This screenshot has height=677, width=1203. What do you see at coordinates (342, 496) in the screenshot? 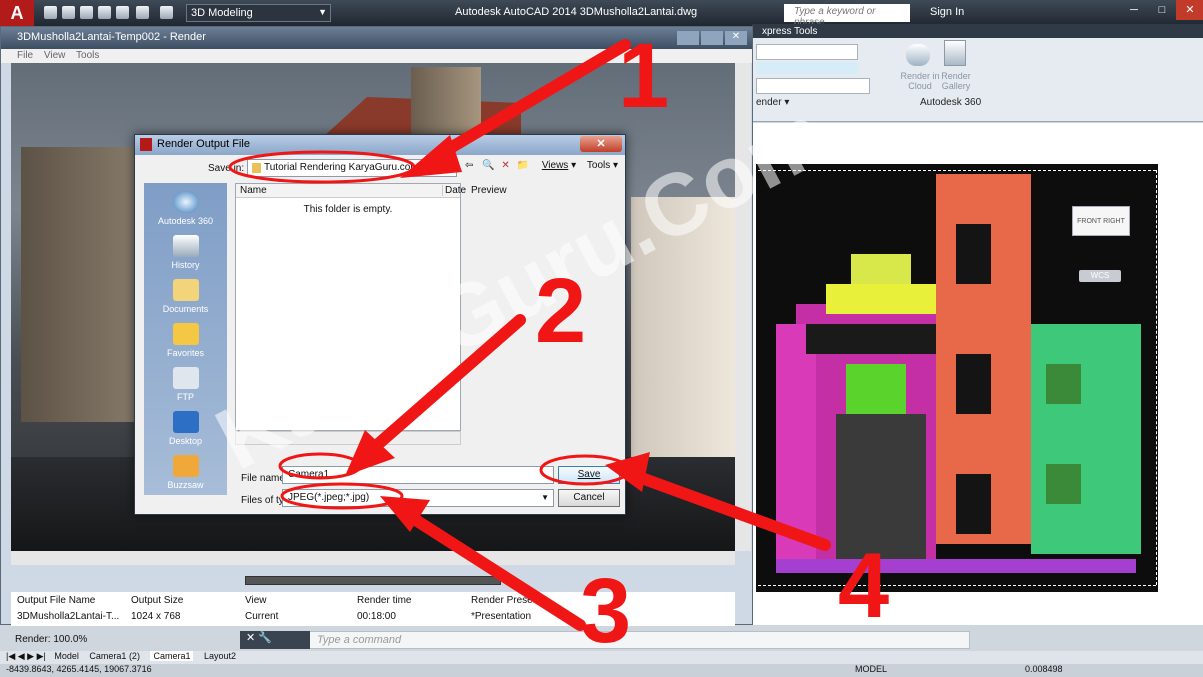
I see `highlight-file-type` at bounding box center [342, 496].